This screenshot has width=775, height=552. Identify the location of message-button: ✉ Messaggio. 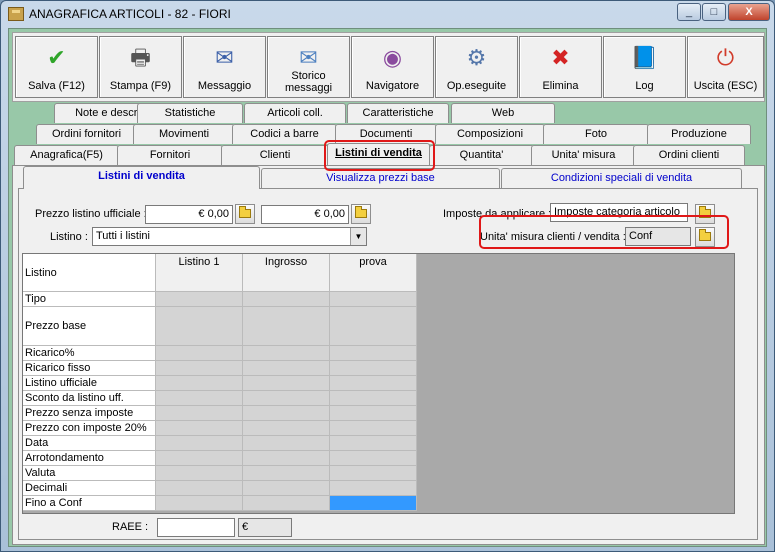
(224, 67).